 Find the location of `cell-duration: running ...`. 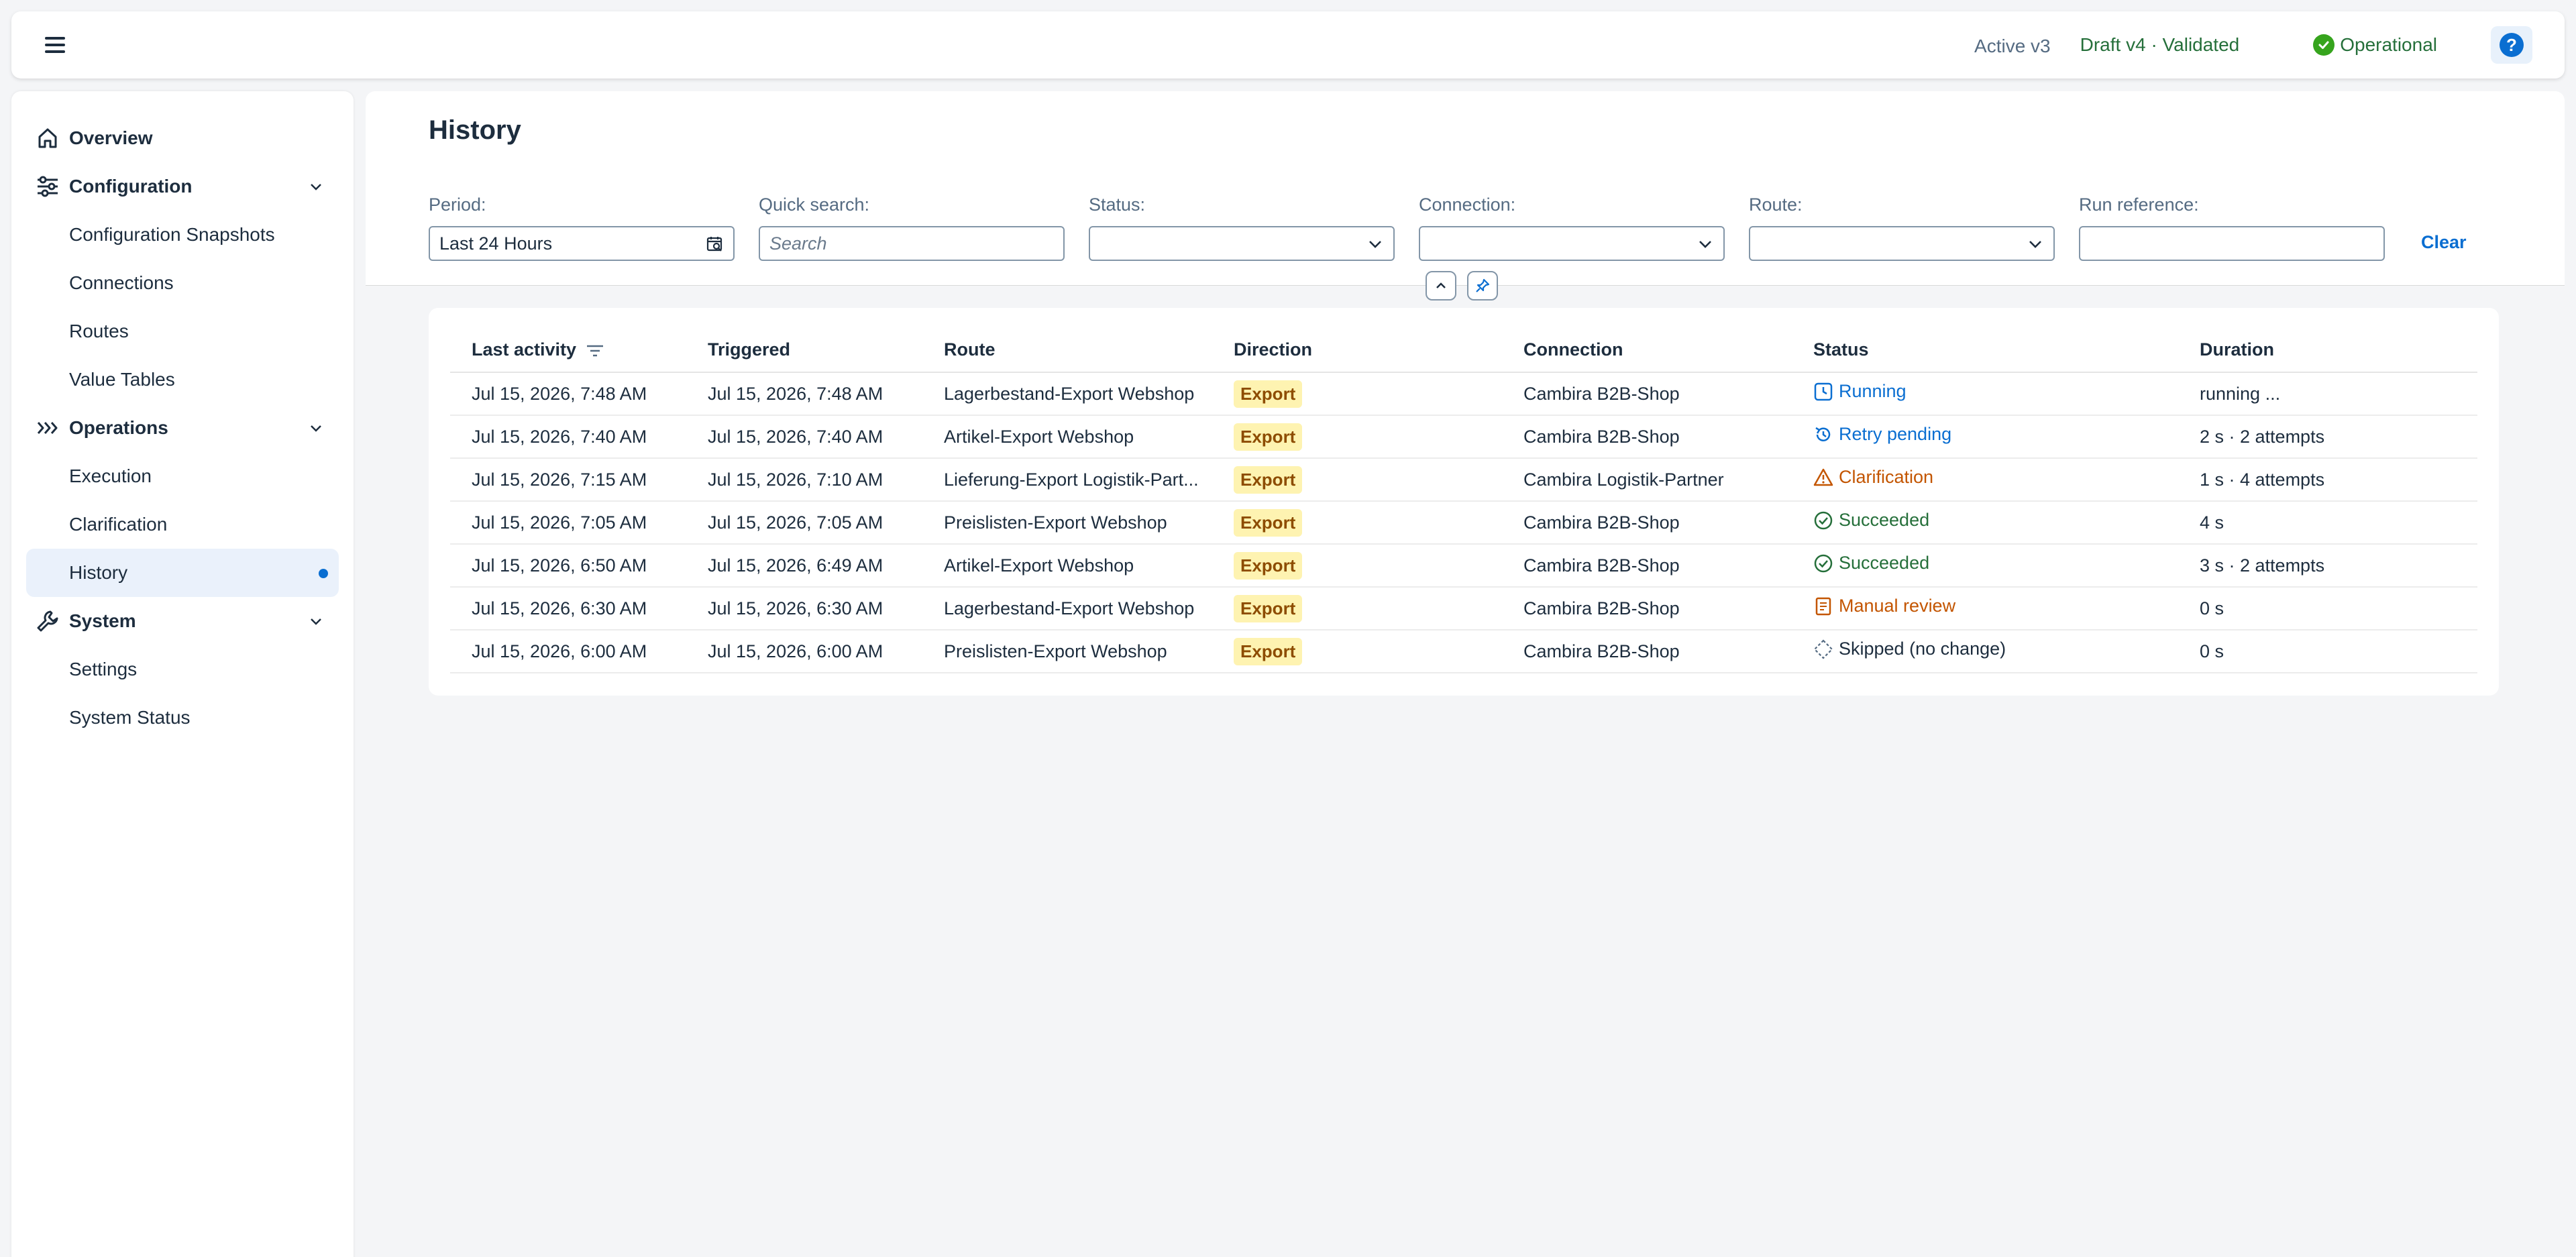

cell-duration: running ... is located at coordinates (2327, 394).